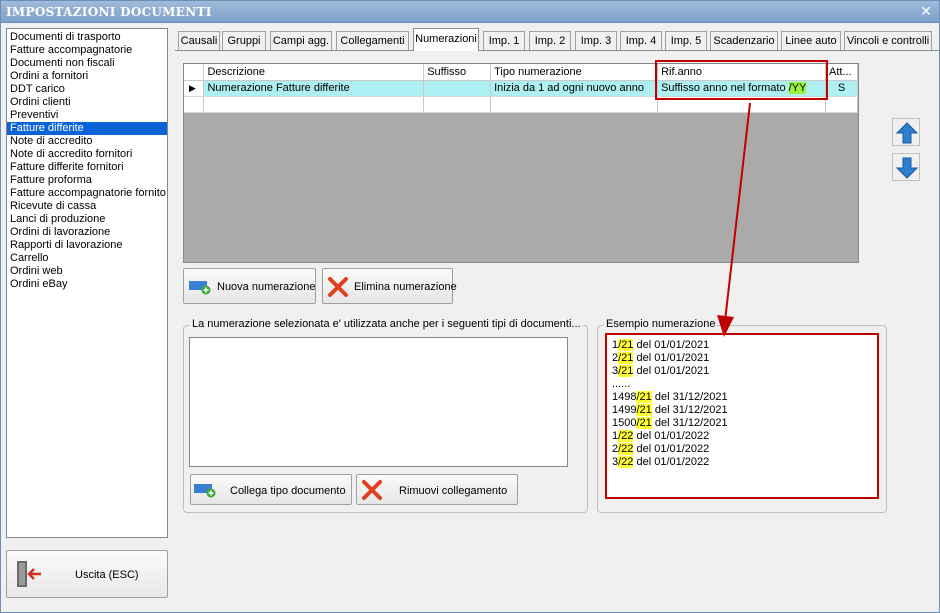 This screenshot has width=940, height=613. What do you see at coordinates (314, 72) in the screenshot?
I see `column-header-descrizione: Descrizione` at bounding box center [314, 72].